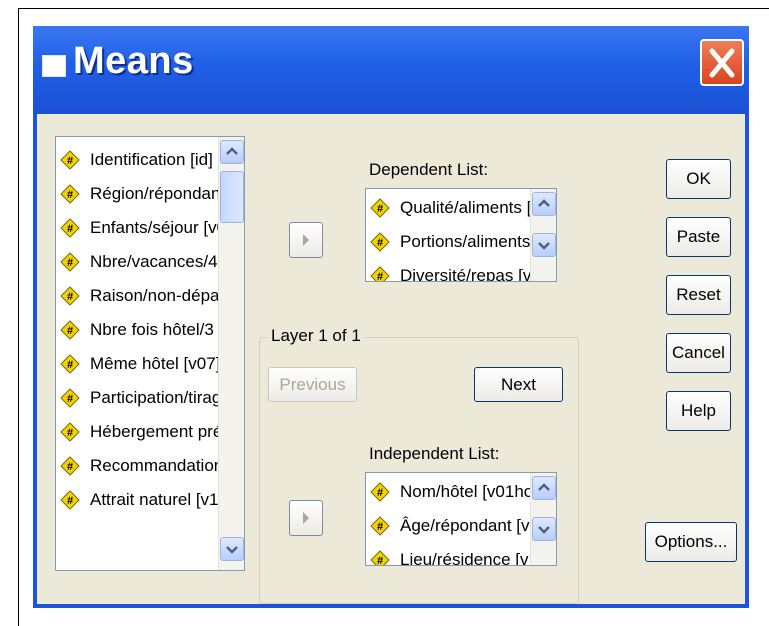 Image resolution: width=769 pixels, height=626 pixels. Describe the element at coordinates (466, 274) in the screenshot. I see `variable-label: Diversité/repas [v` at that location.